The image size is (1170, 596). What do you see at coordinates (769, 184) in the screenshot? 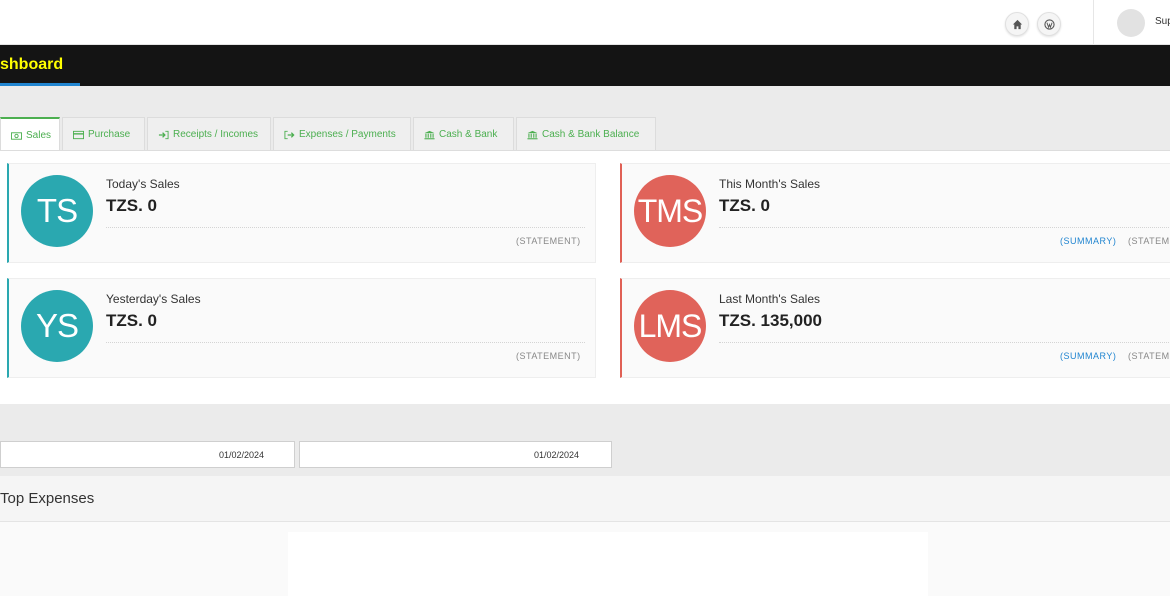
I see `card-label: This Month's Sales` at bounding box center [769, 184].